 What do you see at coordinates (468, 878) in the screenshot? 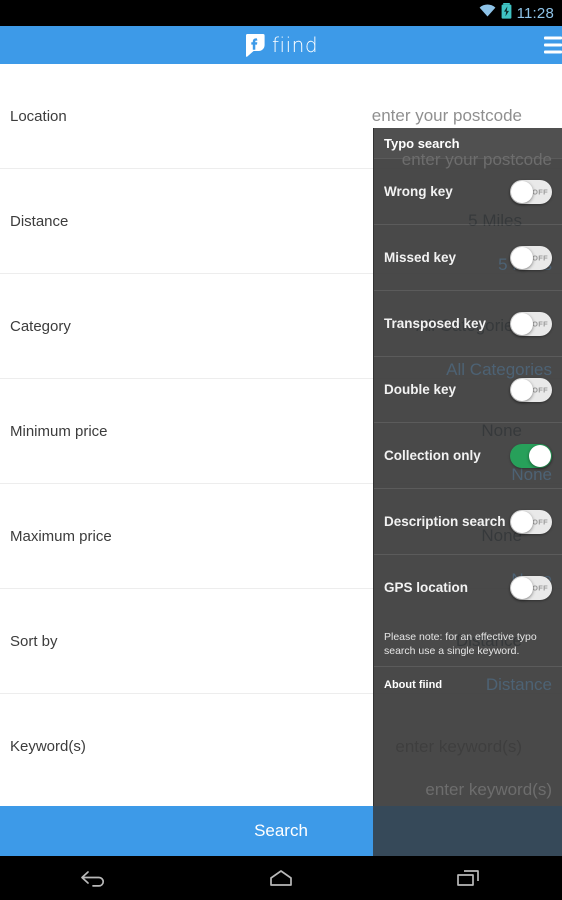
I see `recent-apps-icon` at bounding box center [468, 878].